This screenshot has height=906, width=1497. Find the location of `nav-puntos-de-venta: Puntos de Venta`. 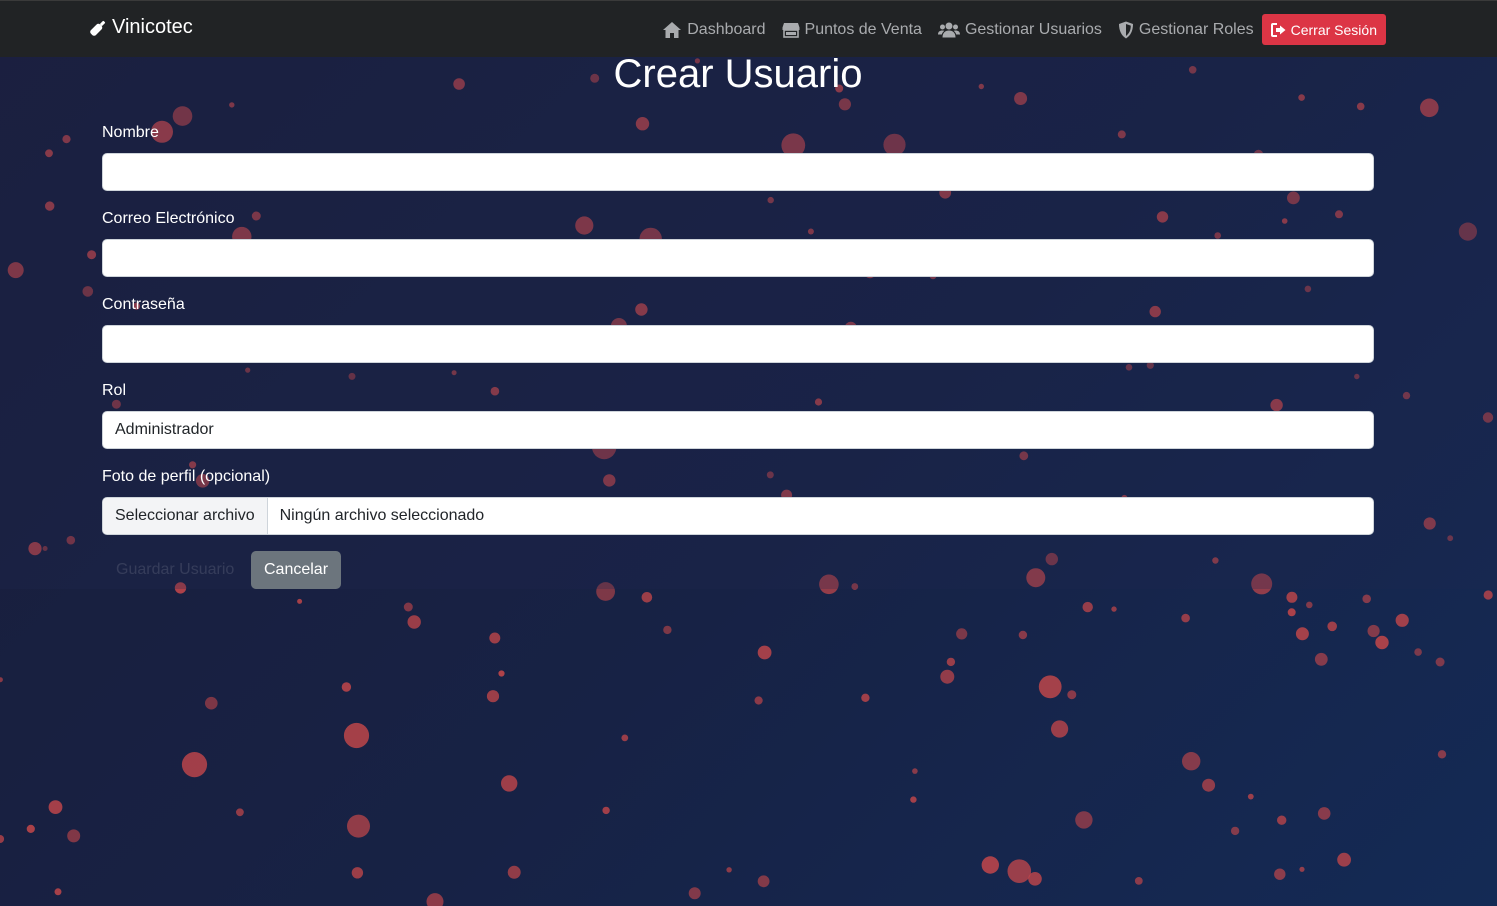

nav-puntos-de-venta: Puntos de Venta is located at coordinates (852, 30).